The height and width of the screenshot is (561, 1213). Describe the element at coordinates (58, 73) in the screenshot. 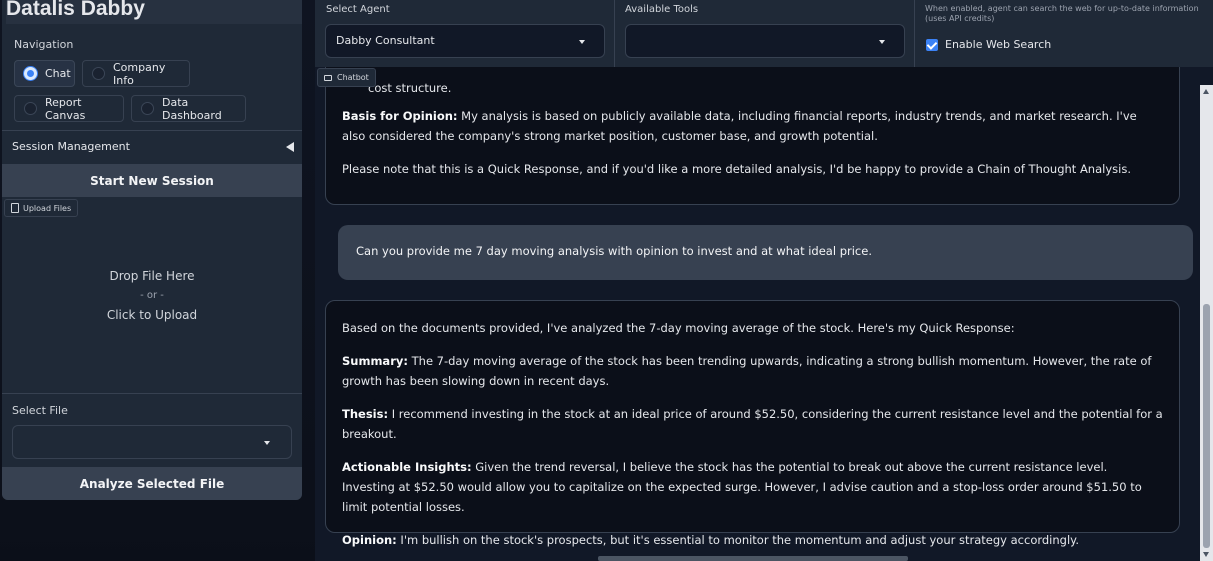

I see `nav-option-label: Chat` at that location.